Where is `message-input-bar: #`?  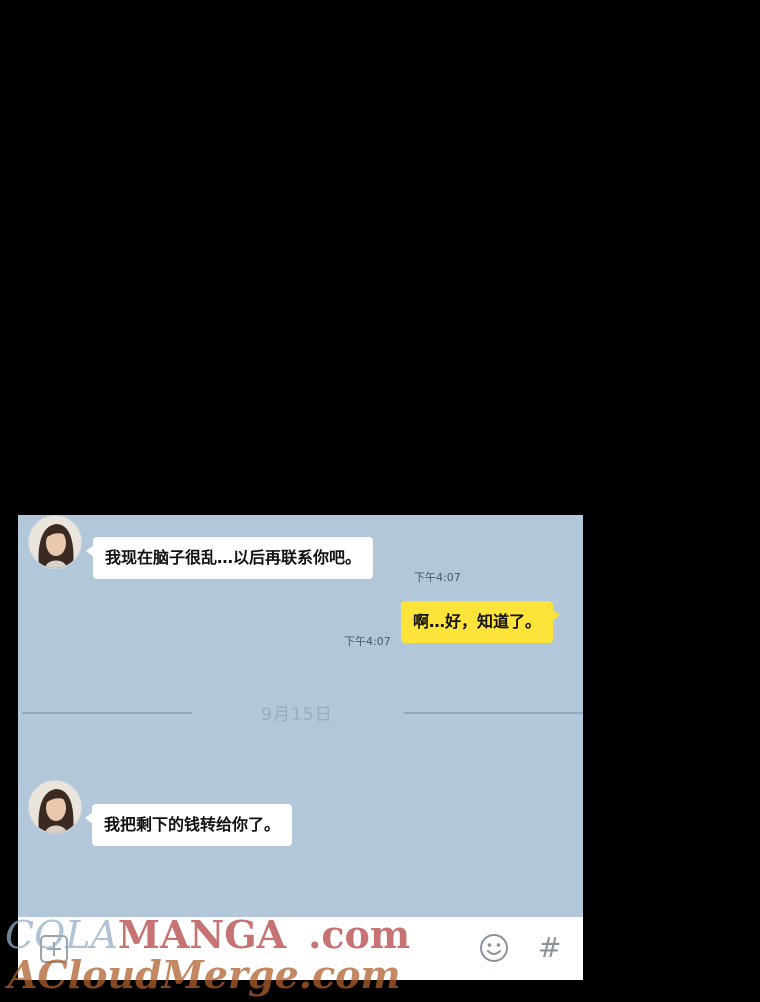 message-input-bar: # is located at coordinates (300, 948).